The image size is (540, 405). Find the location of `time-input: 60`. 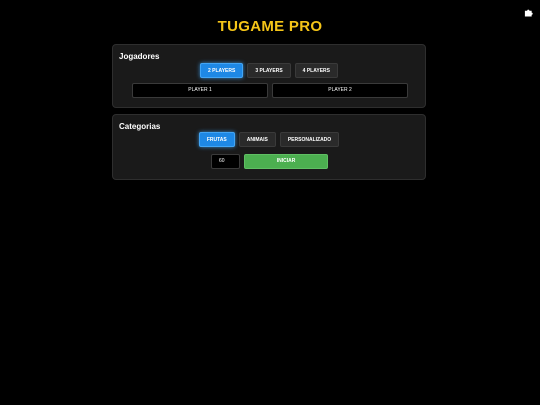

time-input: 60 is located at coordinates (225, 161).